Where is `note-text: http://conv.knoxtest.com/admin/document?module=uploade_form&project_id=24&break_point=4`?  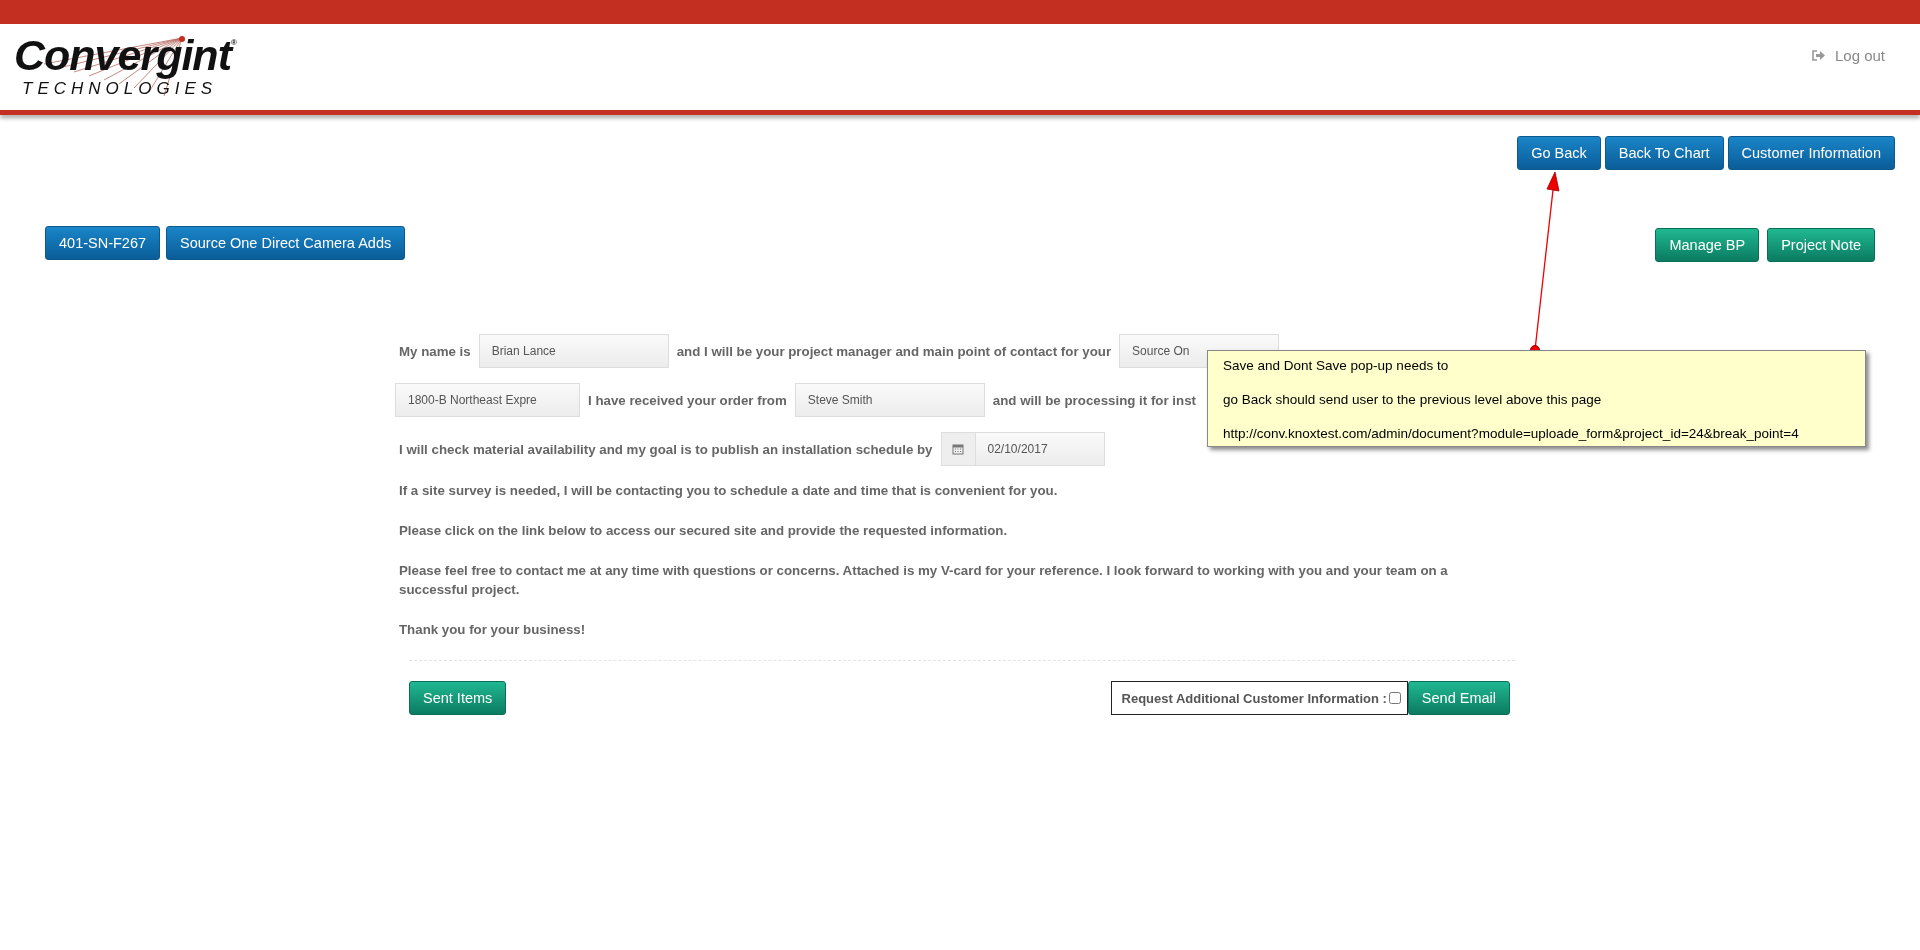 note-text: http://conv.knoxtest.com/admin/document?module=uploade_form&project_id=24&break_point=4 is located at coordinates (1511, 434).